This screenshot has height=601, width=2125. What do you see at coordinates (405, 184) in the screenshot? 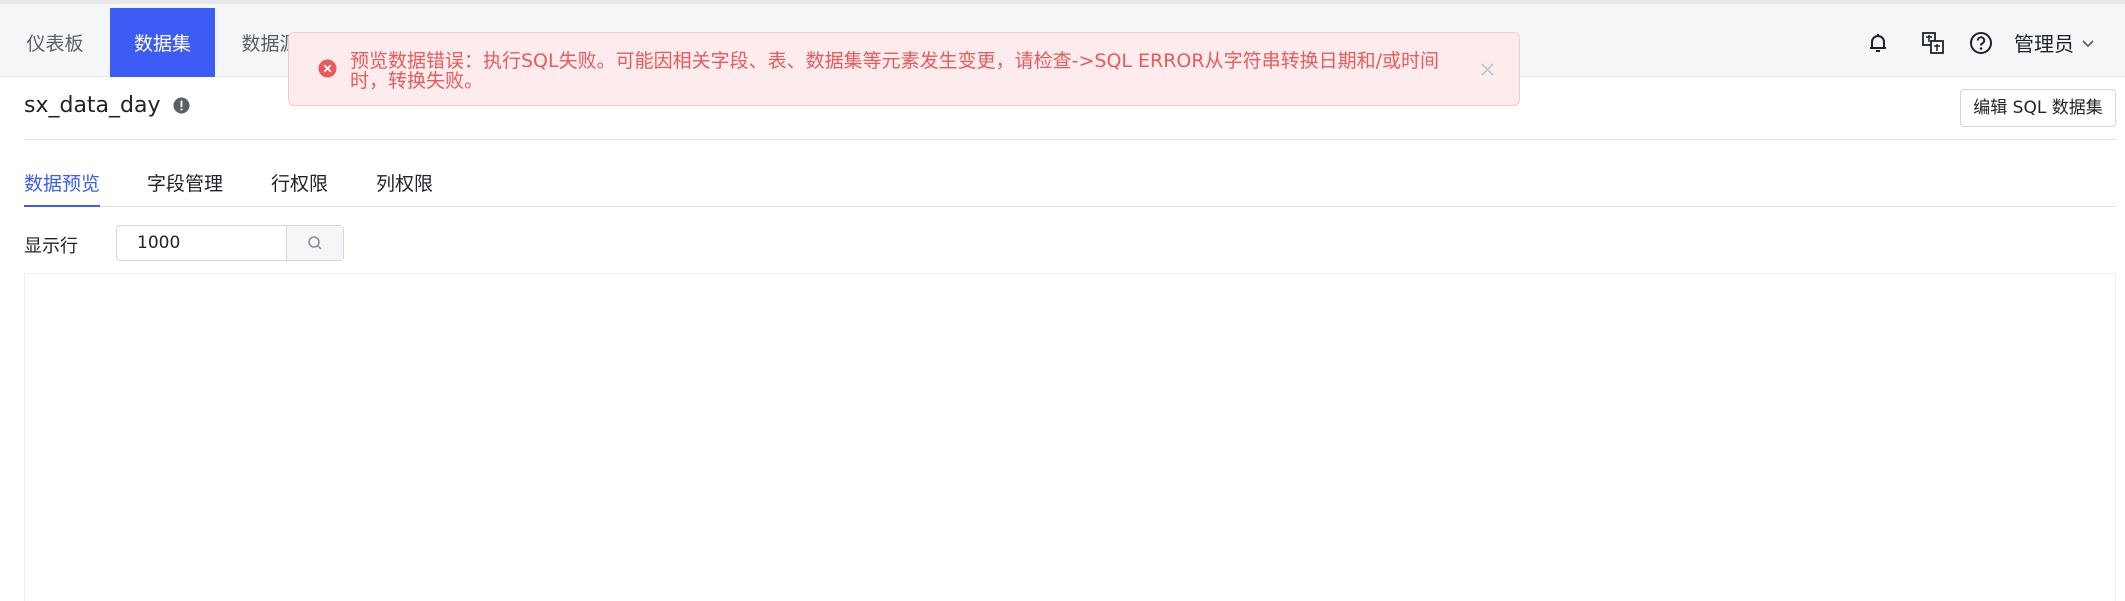
I see `tab-label: 列权限` at bounding box center [405, 184].